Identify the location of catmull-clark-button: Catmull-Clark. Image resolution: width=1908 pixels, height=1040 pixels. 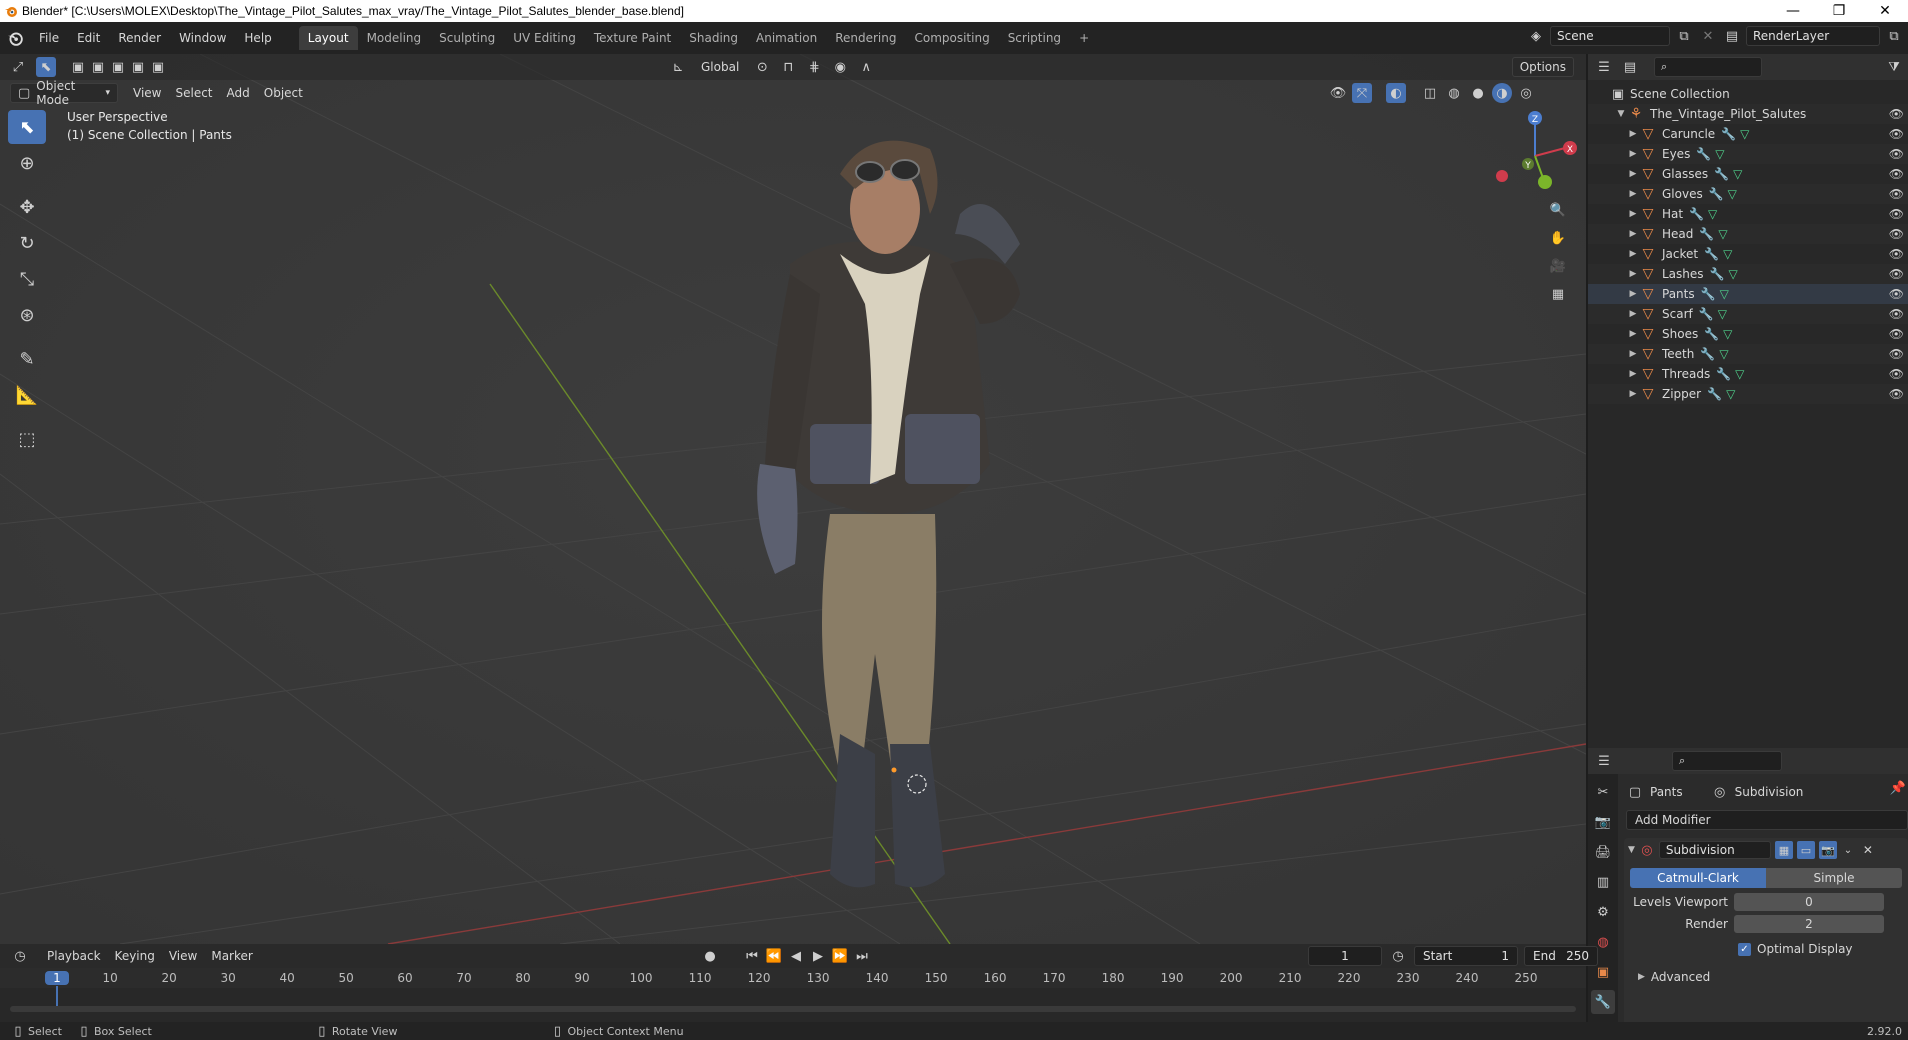
(1698, 878).